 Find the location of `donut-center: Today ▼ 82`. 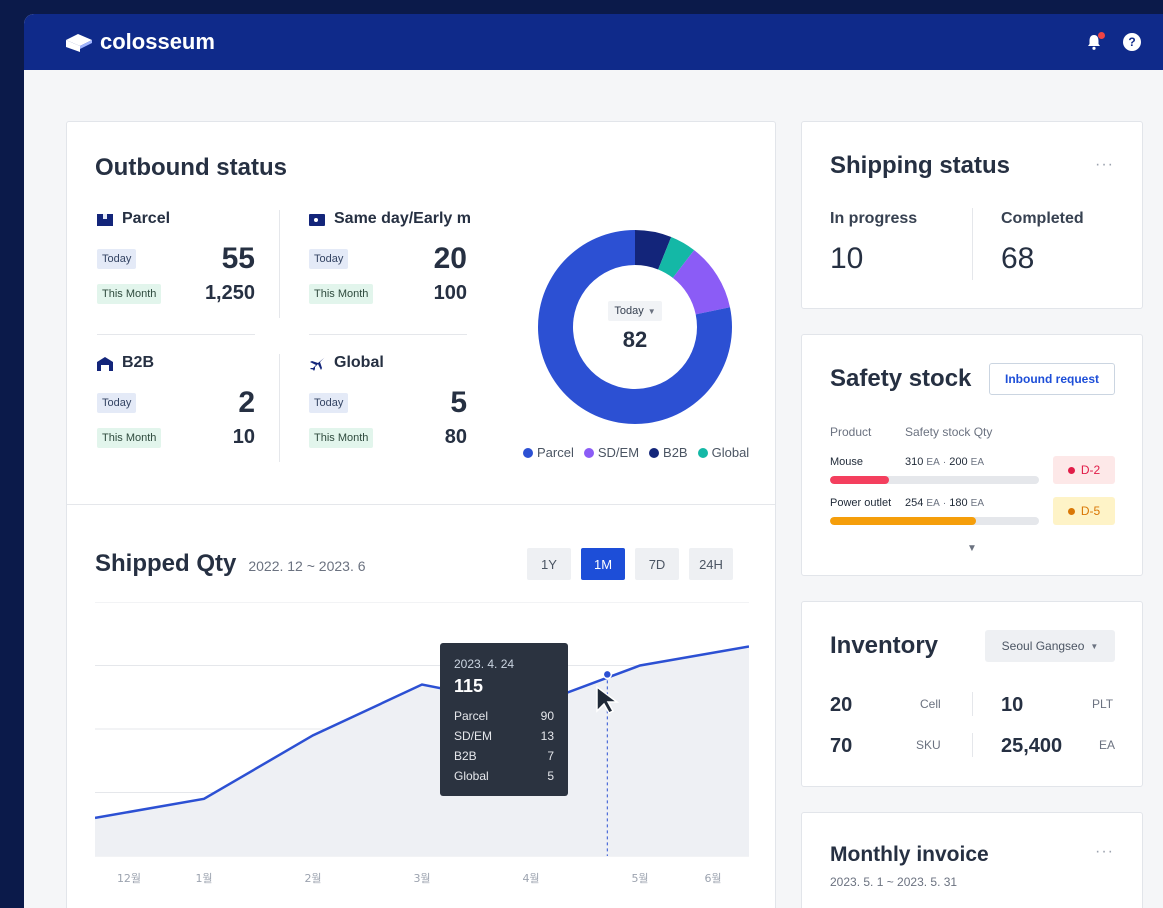

donut-center: Today ▼ 82 is located at coordinates (635, 327).